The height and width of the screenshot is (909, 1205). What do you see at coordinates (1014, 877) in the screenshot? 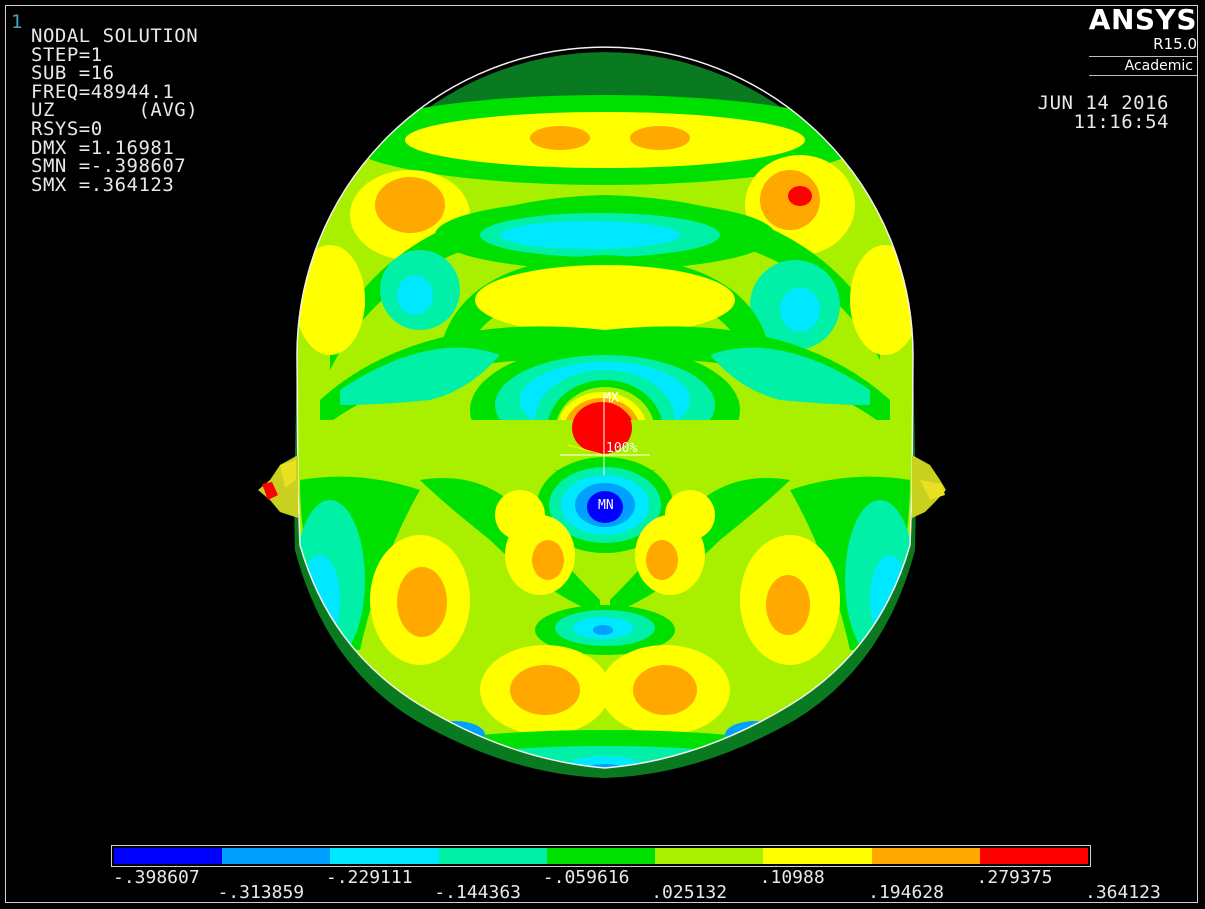
I see `legend-tick-label: .279375` at bounding box center [1014, 877].